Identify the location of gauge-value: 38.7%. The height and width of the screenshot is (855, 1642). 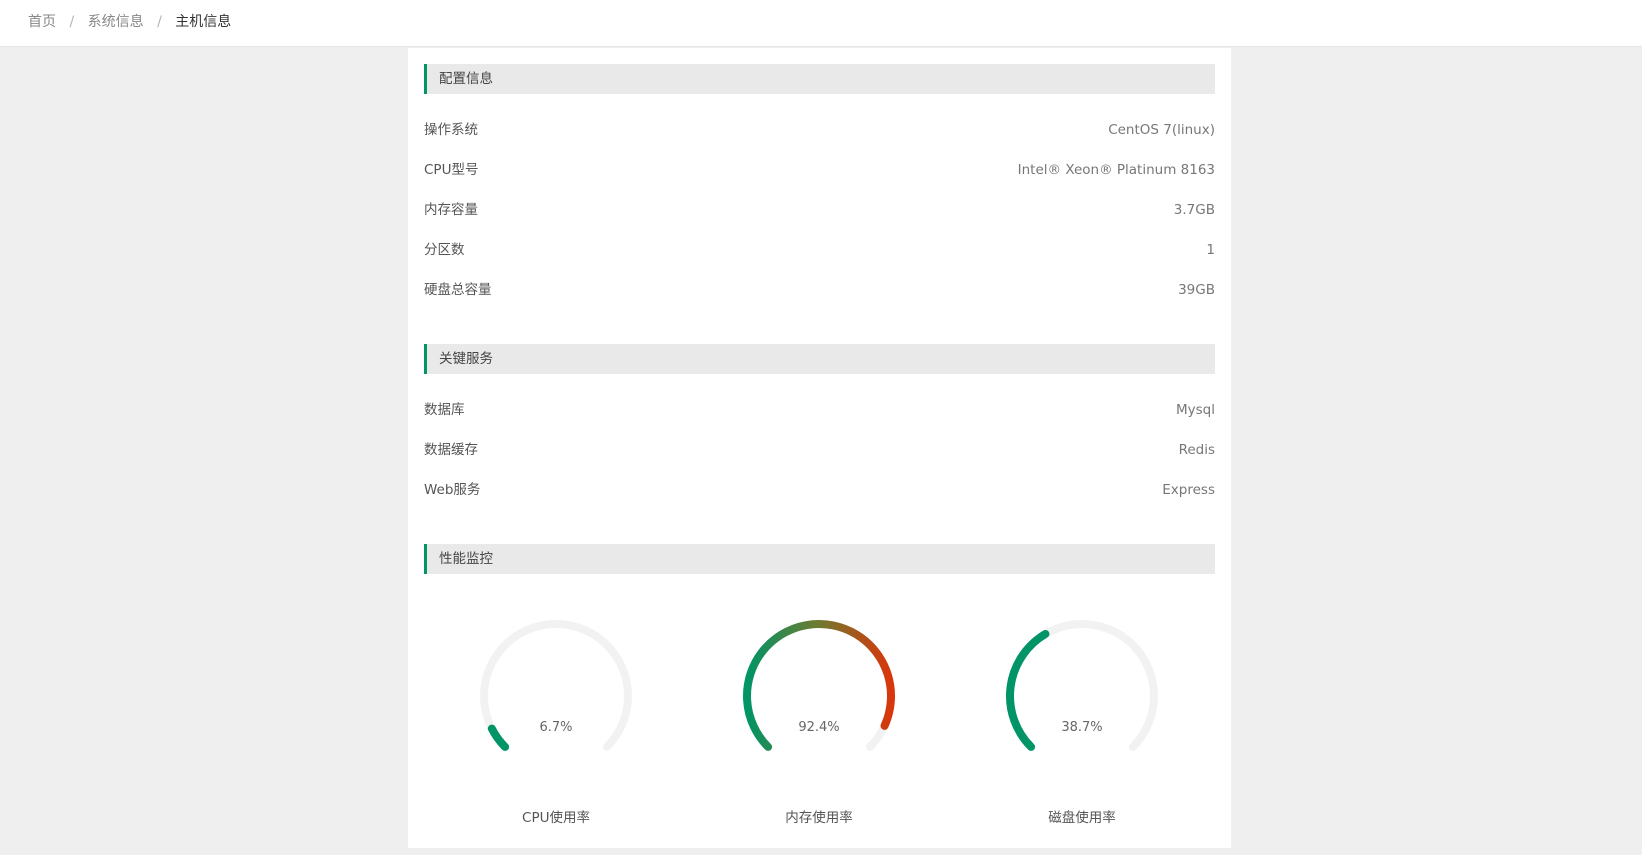
(1082, 727).